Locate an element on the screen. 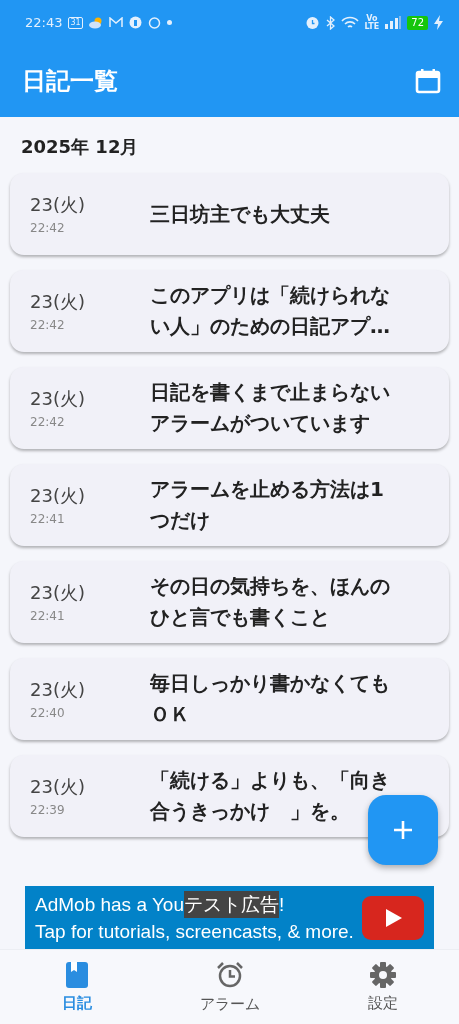  app-notification-icon is located at coordinates (135, 22).